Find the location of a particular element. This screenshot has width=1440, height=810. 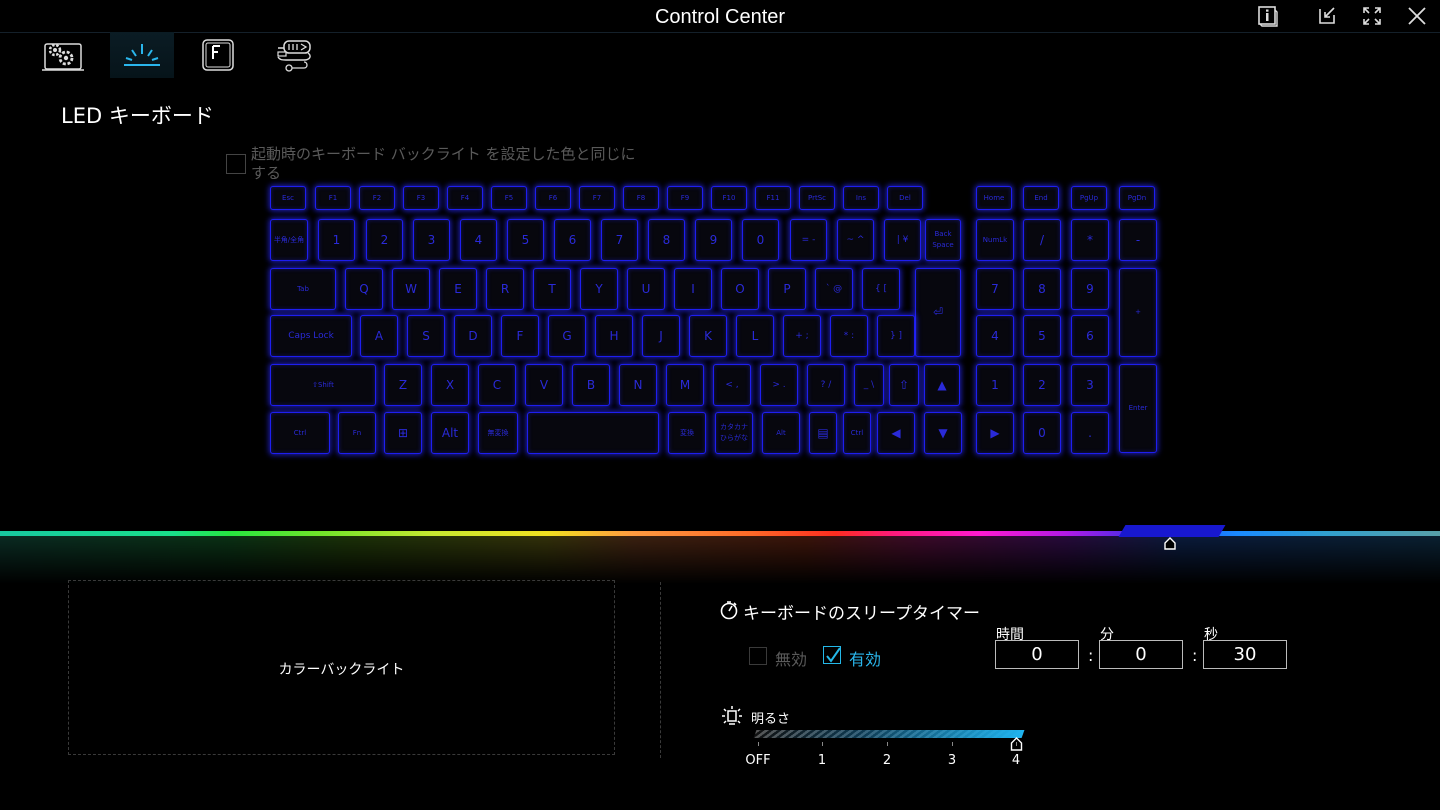

keyboard-key: < , is located at coordinates (732, 385).